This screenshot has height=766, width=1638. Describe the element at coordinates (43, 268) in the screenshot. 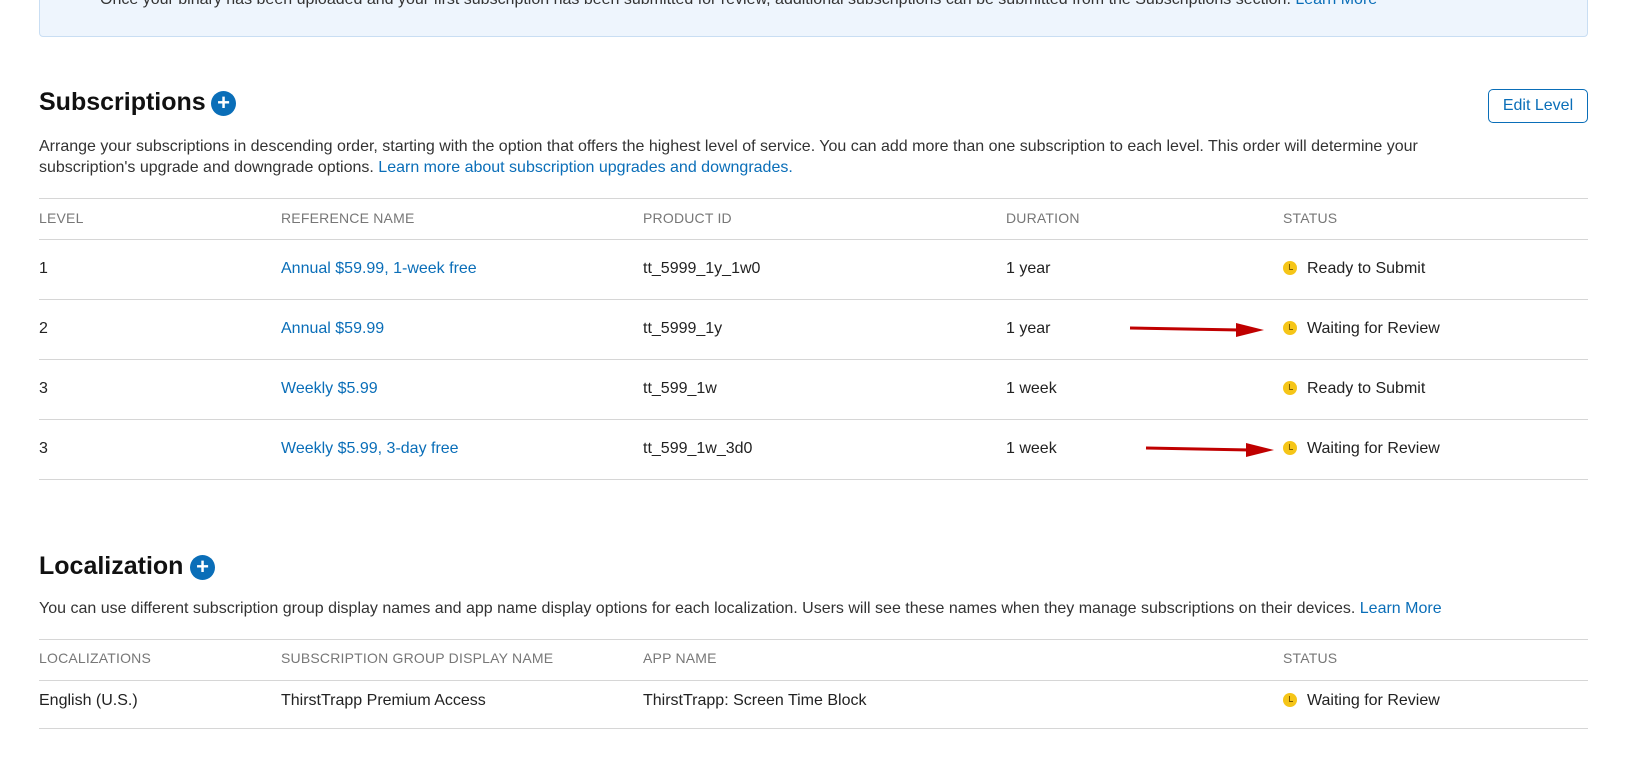

I see `level-cell: 1` at that location.